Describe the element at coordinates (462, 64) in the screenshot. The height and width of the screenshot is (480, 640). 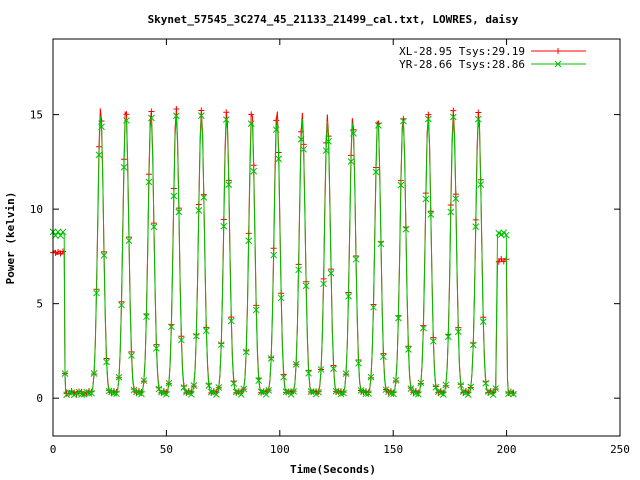
I see `legend-label-yr: YR-28.66 Tsys:28.86` at that location.